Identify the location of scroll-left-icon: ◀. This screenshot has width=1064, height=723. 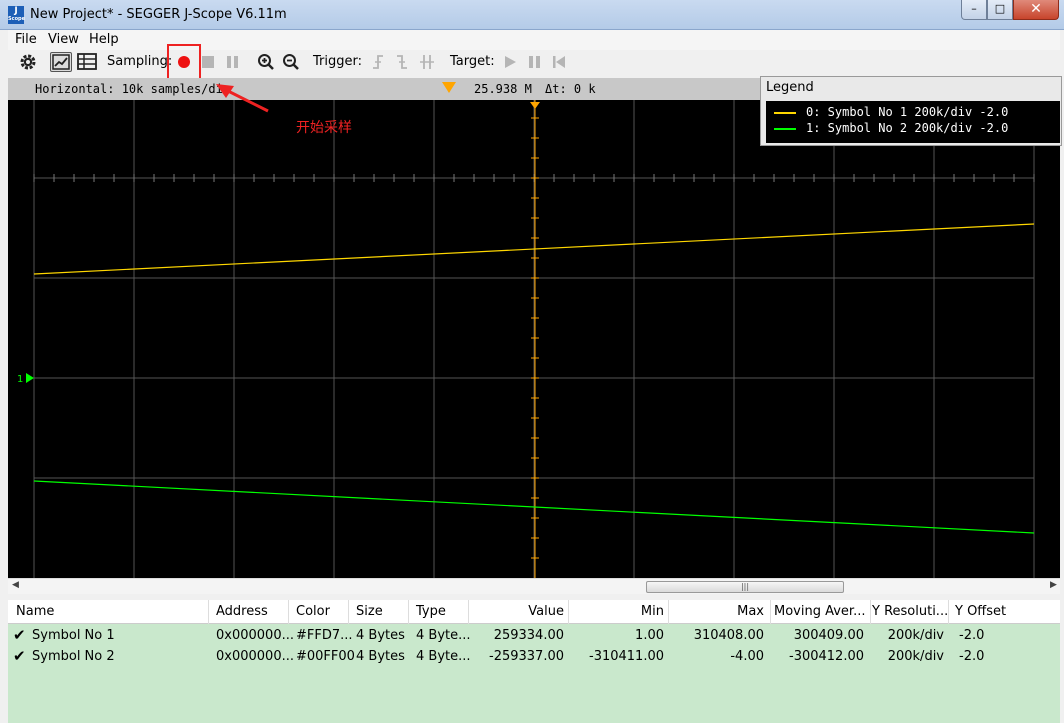
(15, 585).